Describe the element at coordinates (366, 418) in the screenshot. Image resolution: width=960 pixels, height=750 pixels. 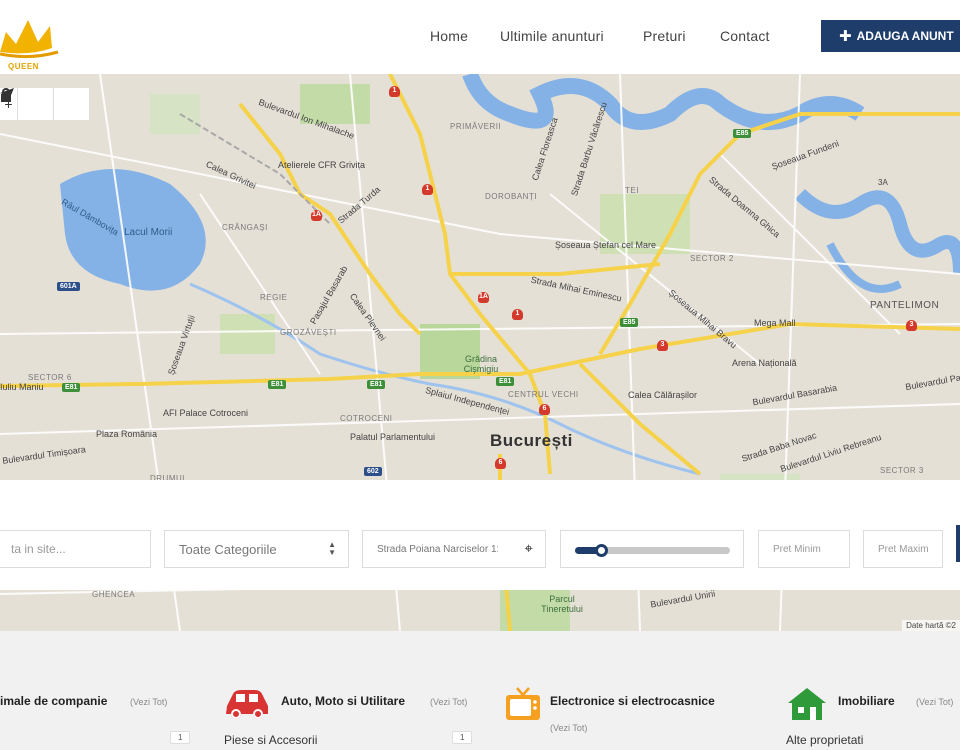
I see `map-district: COTROCENI` at that location.